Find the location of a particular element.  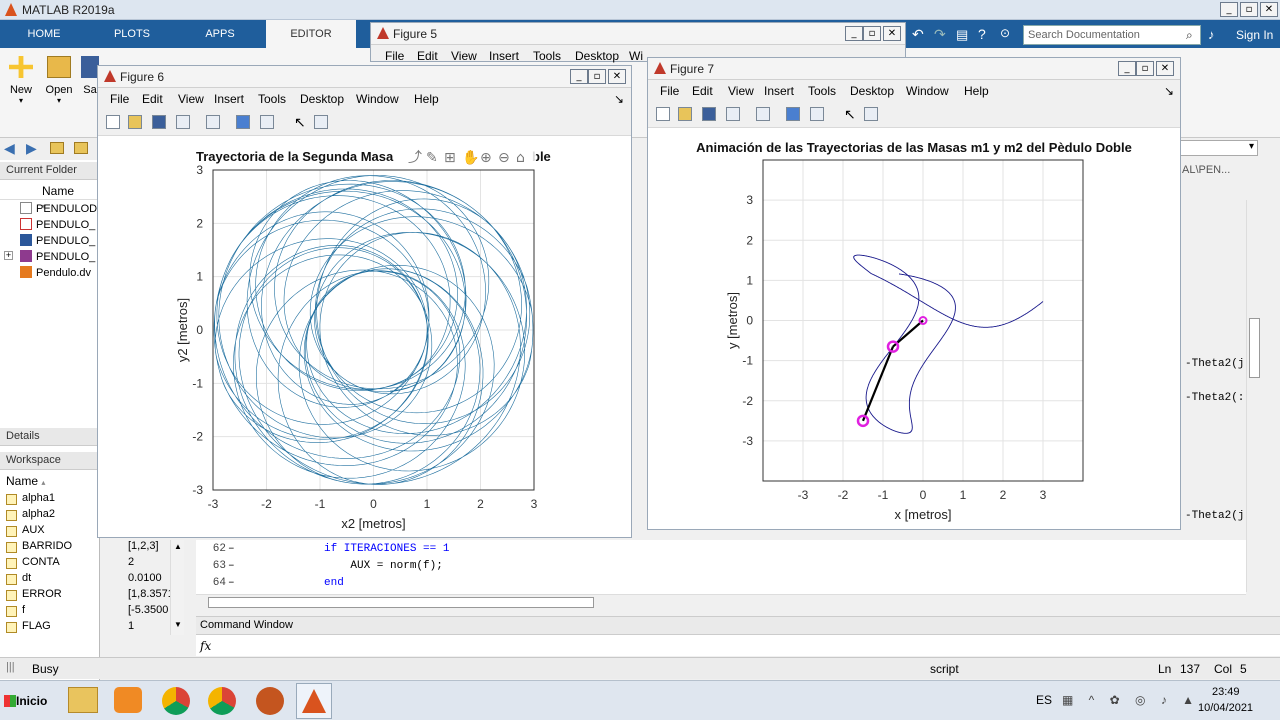

workspace-variable-row: f [-5.3500 is located at coordinates (96, 612).